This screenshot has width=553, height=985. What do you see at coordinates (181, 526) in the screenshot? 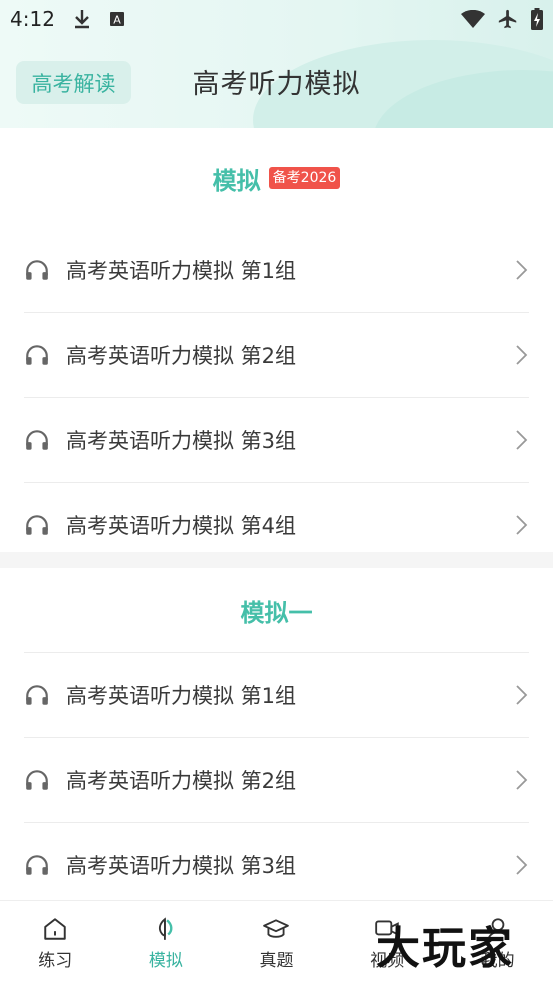
I see `list-item-label: 高考英语听力模拟 第4组` at bounding box center [181, 526].